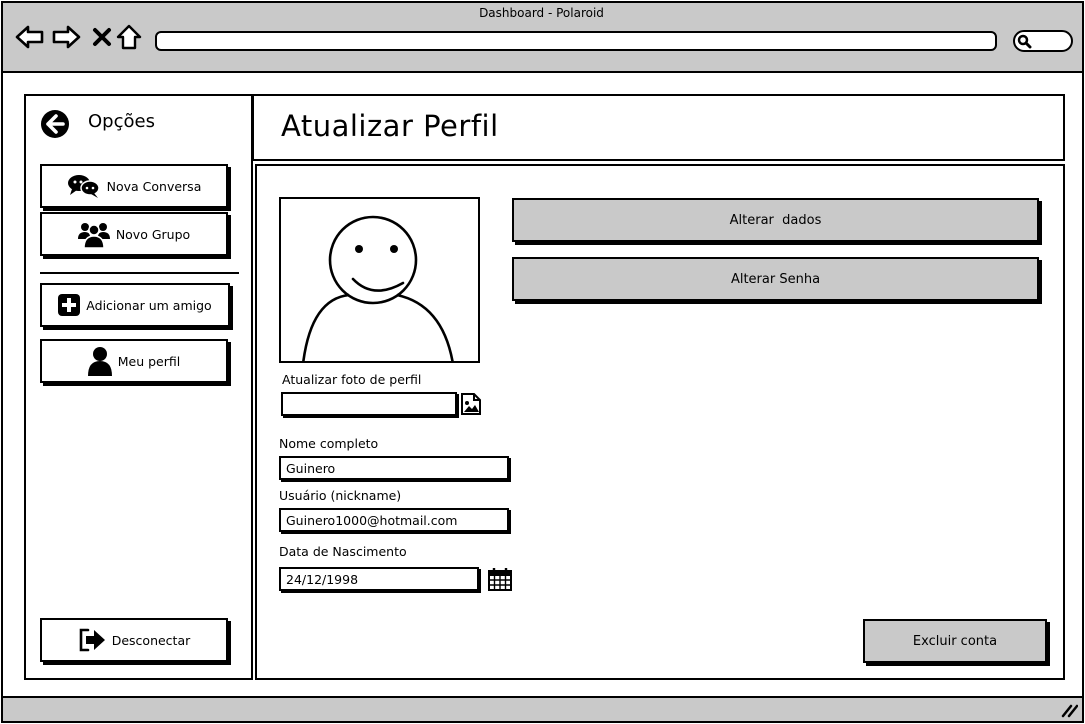  I want to click on plus-square-icon, so click(69, 305).